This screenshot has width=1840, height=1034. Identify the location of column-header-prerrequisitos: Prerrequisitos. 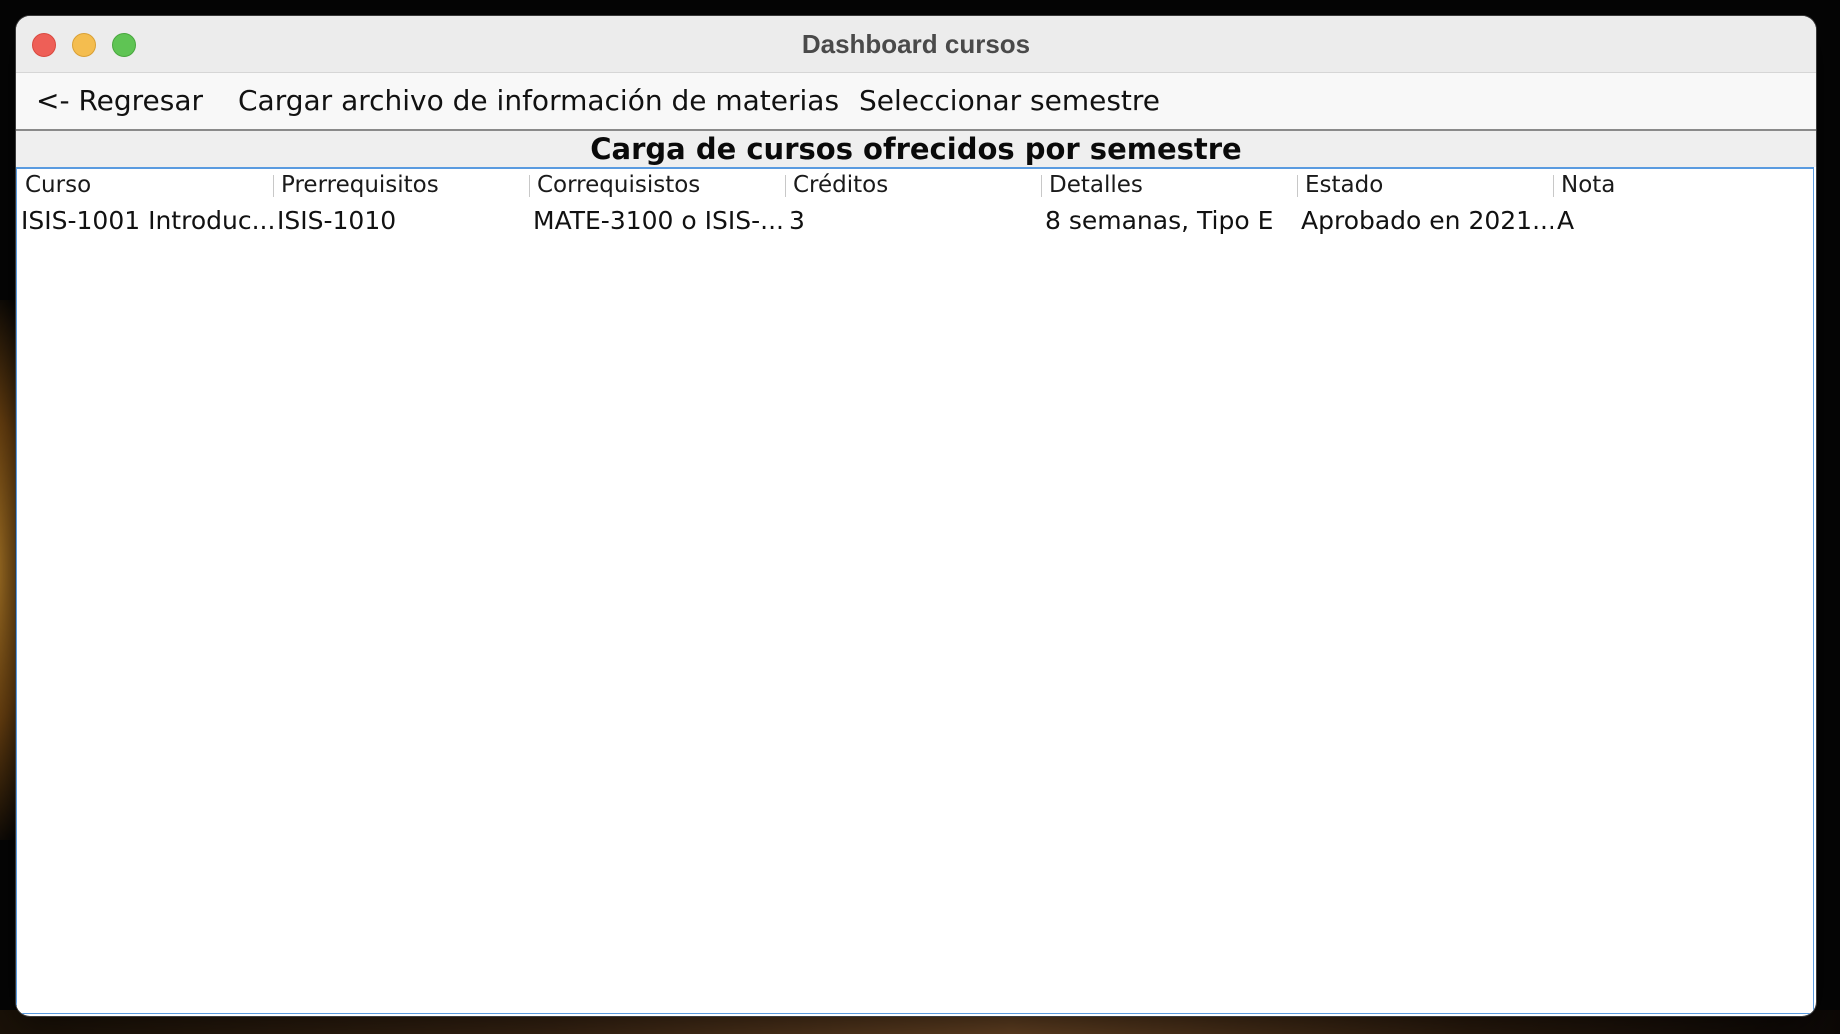
(401, 185).